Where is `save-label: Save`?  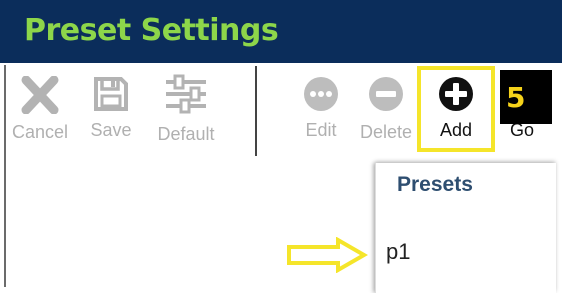
save-label: Save is located at coordinates (111, 130).